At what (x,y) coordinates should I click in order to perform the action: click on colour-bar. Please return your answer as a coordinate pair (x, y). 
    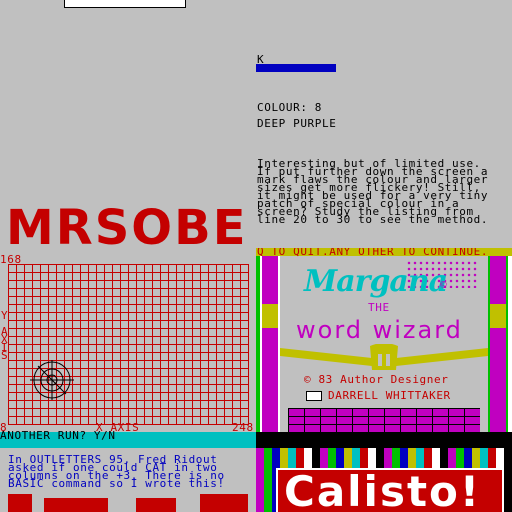
    Looking at the image, I should click on (296, 68).